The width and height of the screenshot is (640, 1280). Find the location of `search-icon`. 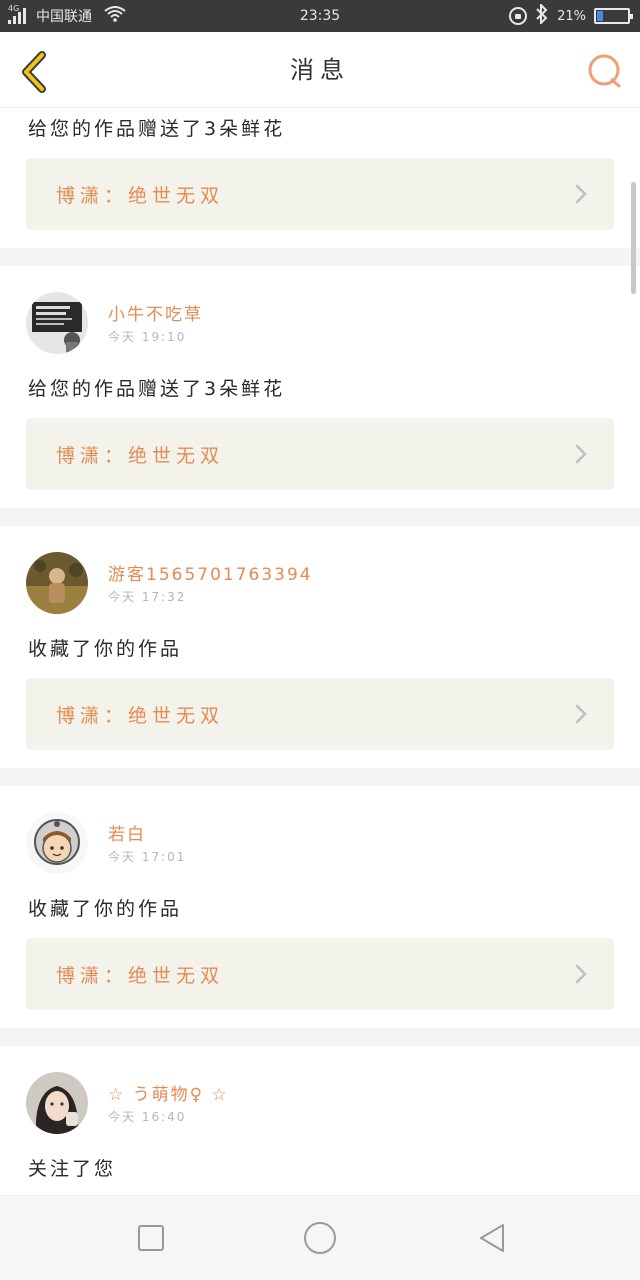

search-icon is located at coordinates (604, 71).